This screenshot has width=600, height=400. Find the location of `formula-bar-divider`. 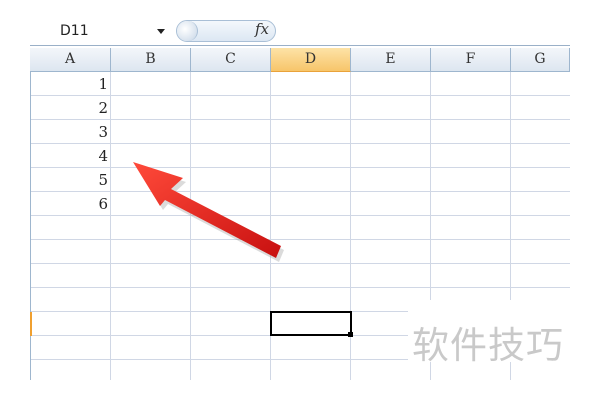

formula-bar-divider is located at coordinates (300, 45).